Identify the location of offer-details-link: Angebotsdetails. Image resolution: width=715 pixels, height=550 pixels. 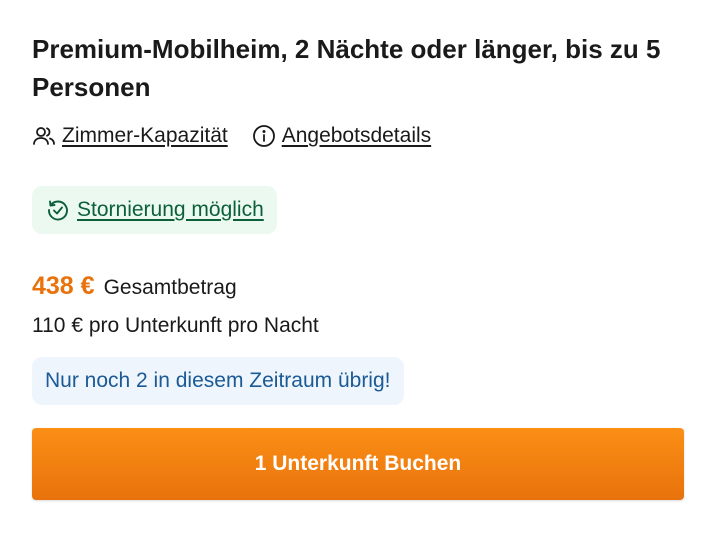
(341, 136).